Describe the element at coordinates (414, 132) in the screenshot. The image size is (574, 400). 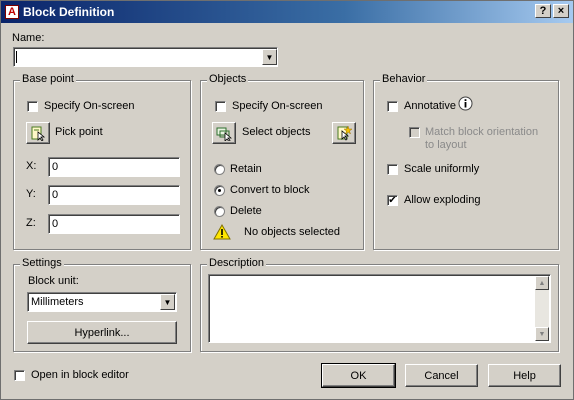
I see `match-orientation-checkbox` at that location.